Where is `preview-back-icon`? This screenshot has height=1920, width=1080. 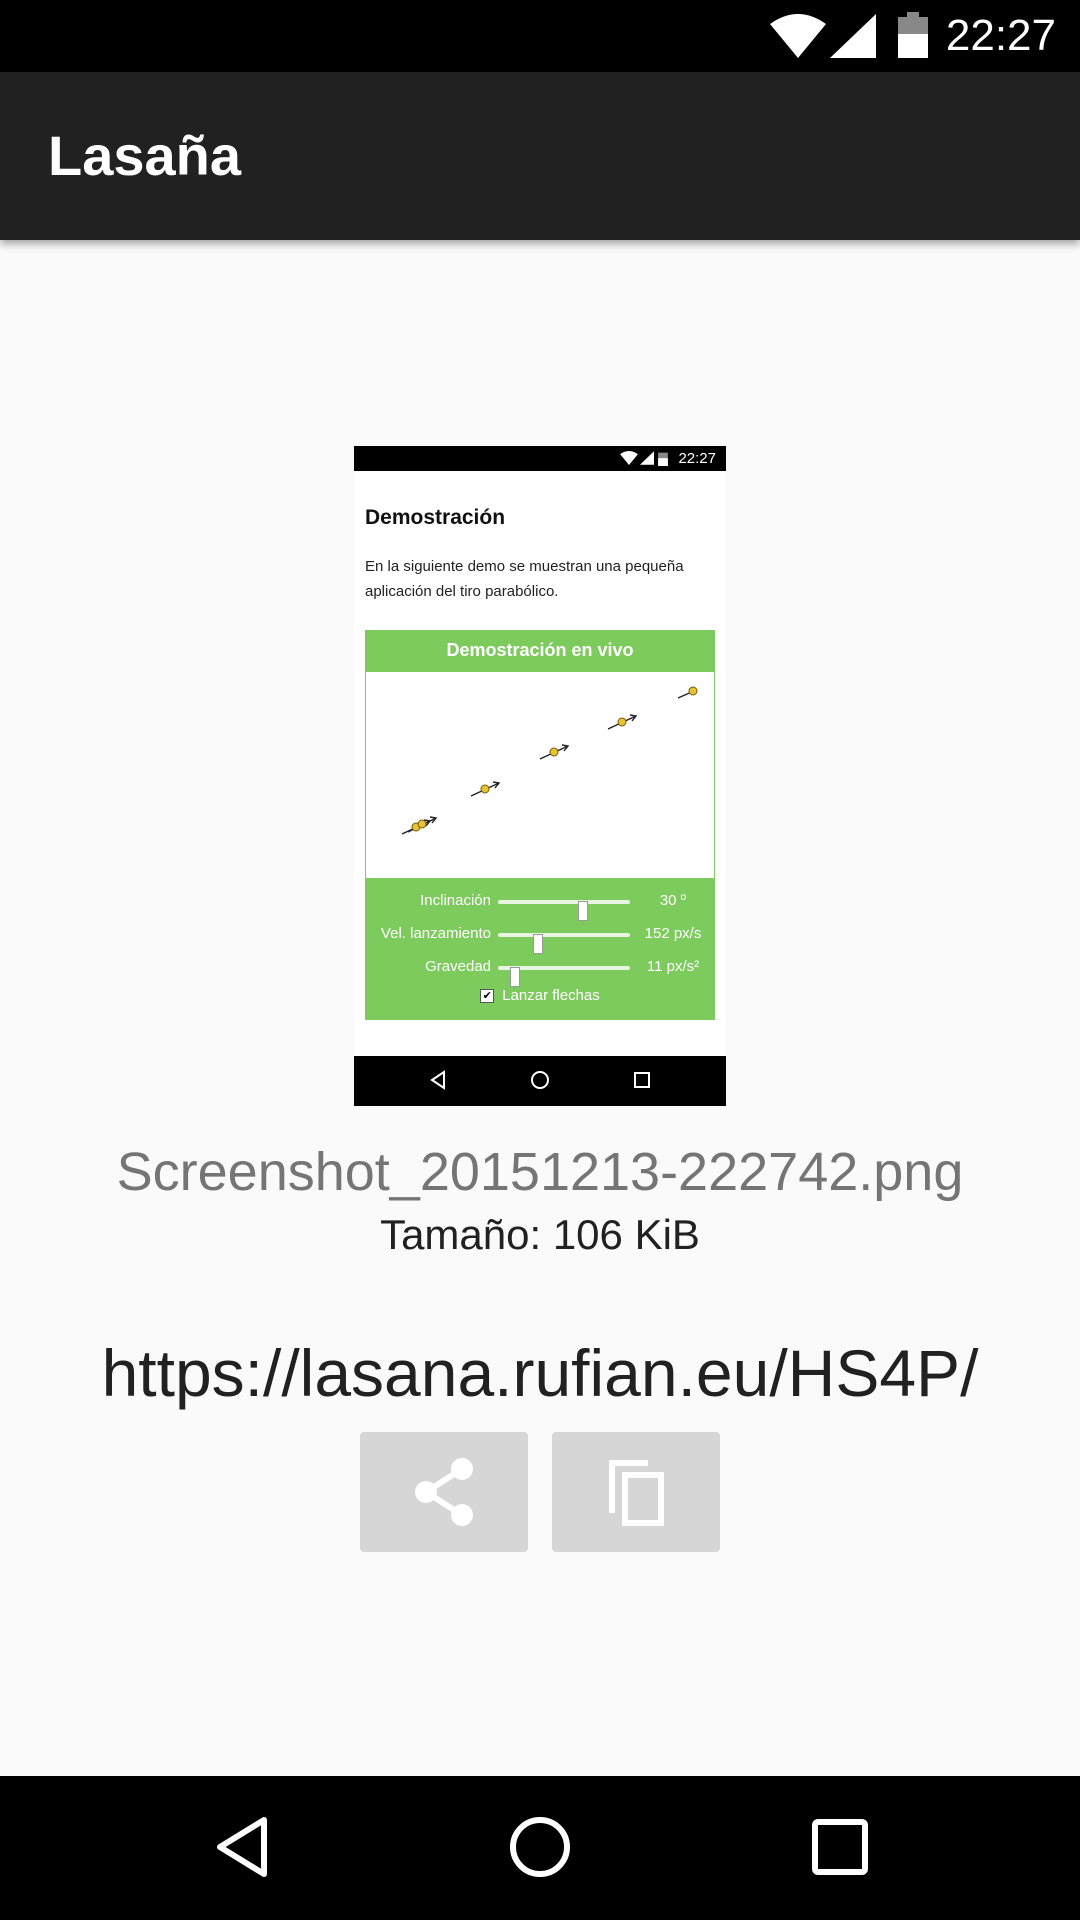
preview-back-icon is located at coordinates (437, 1080).